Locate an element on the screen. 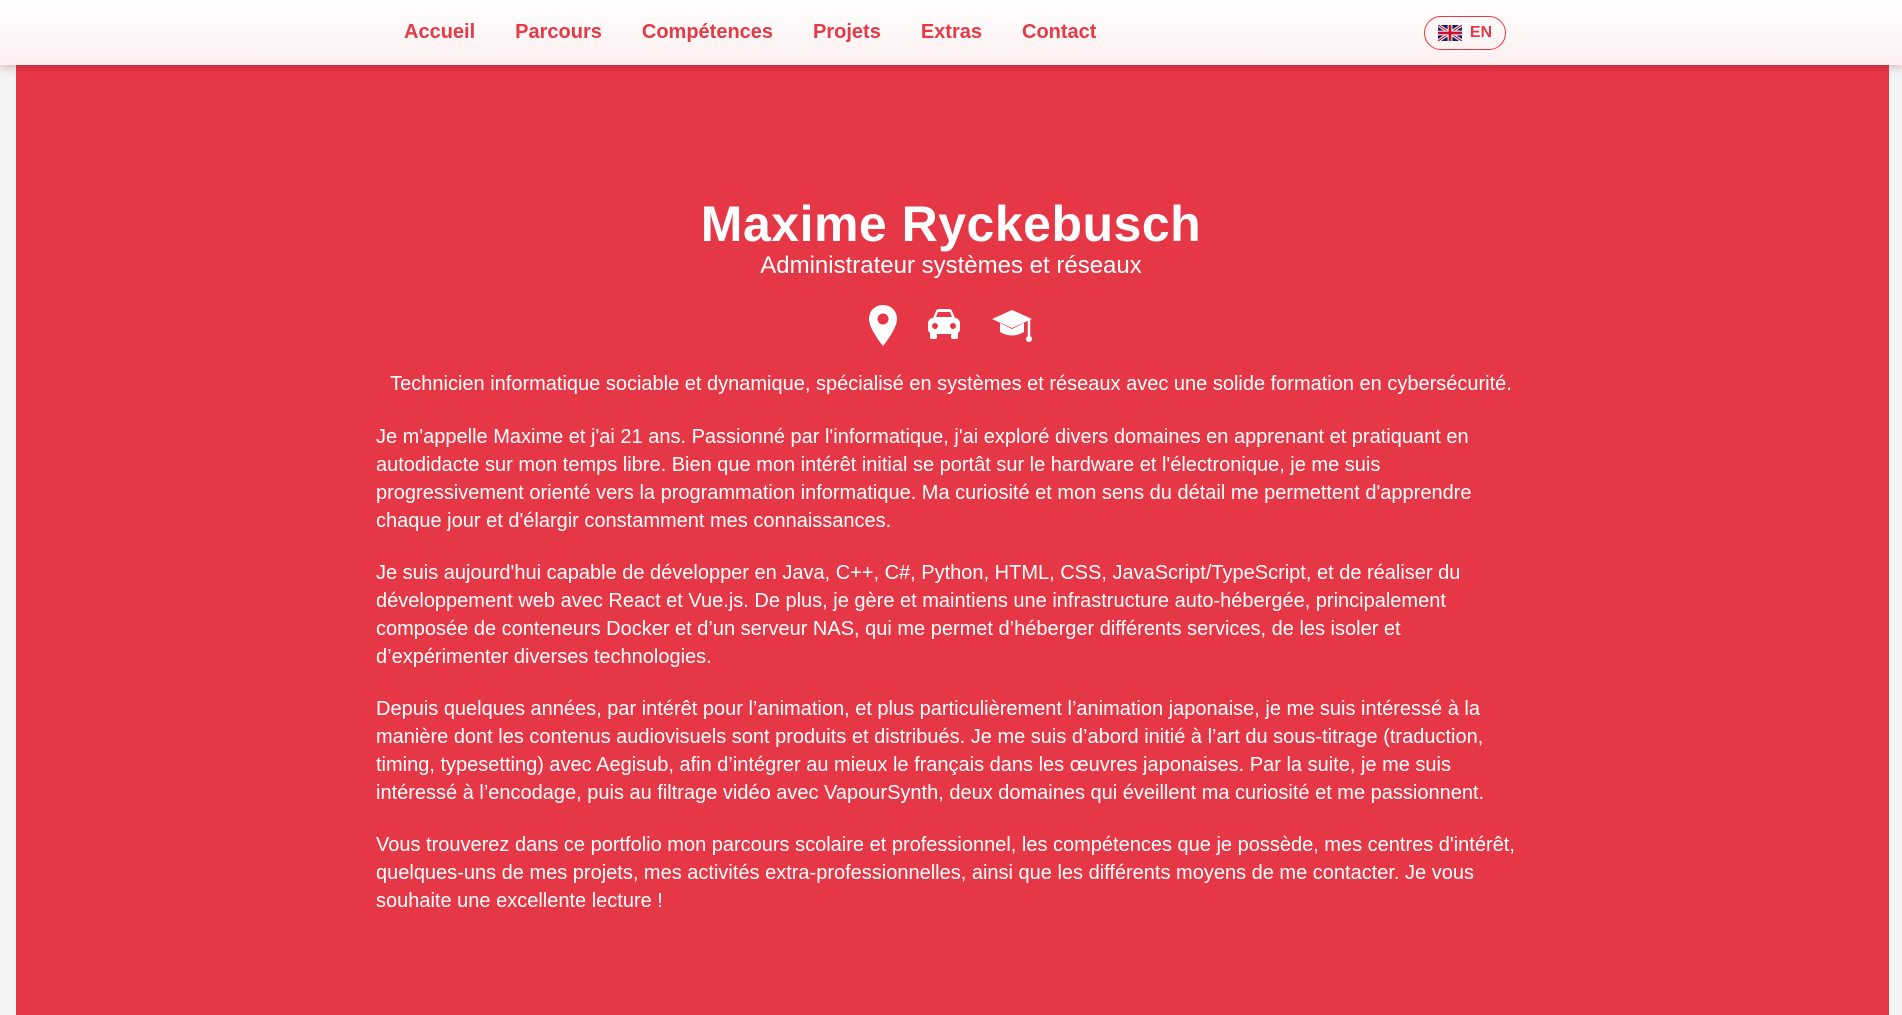  nav-link-competences: Compétences is located at coordinates (707, 32).